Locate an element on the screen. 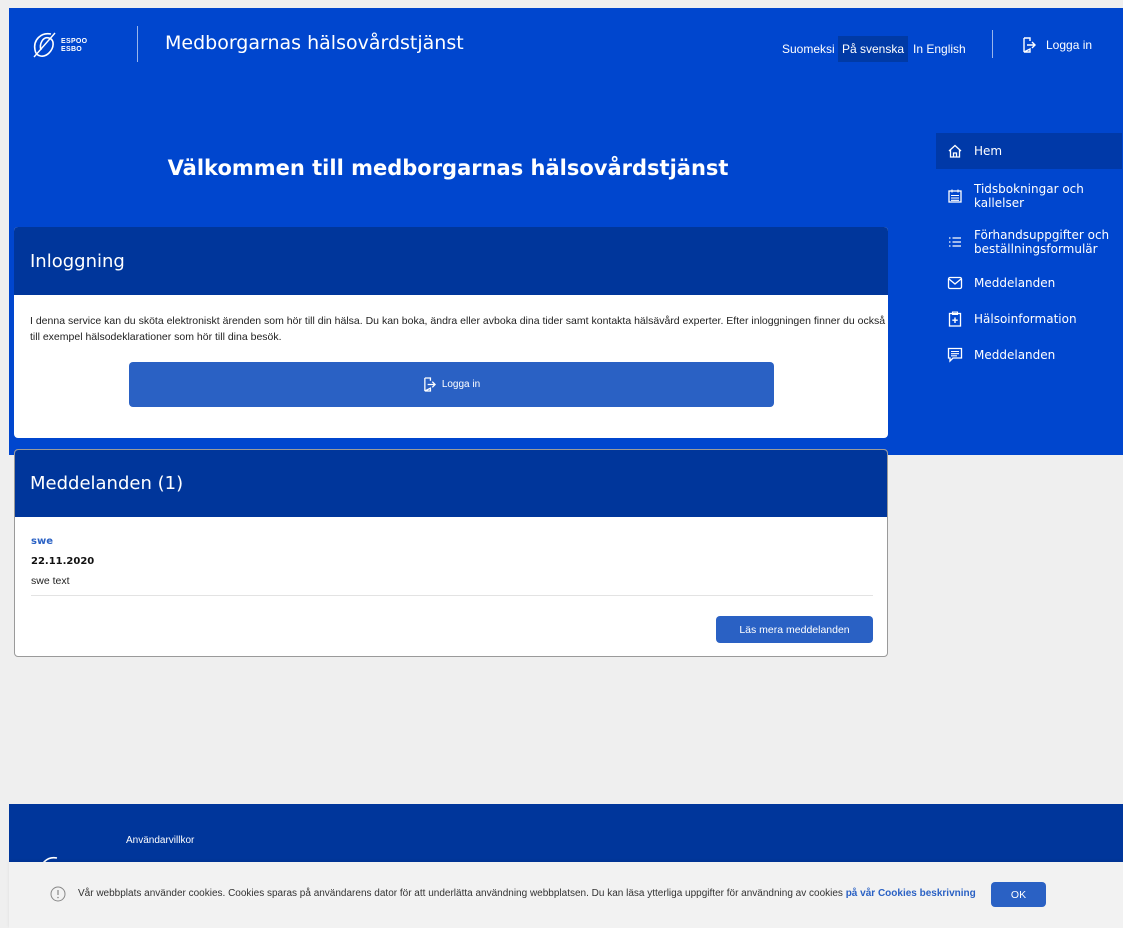 The height and width of the screenshot is (928, 1123). header-login-button: Logga in is located at coordinates (1057, 45).